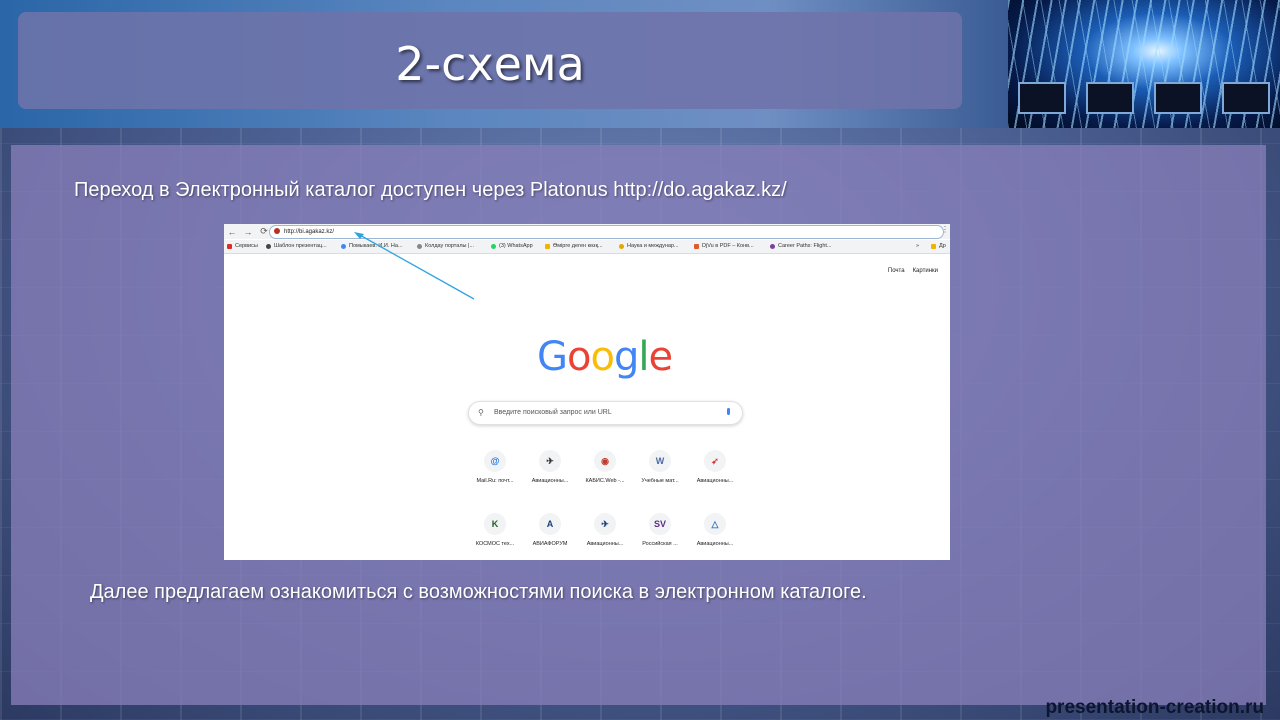  What do you see at coordinates (516, 246) in the screenshot?
I see `bookmark-label: (3) WhatsApp` at bounding box center [516, 246].